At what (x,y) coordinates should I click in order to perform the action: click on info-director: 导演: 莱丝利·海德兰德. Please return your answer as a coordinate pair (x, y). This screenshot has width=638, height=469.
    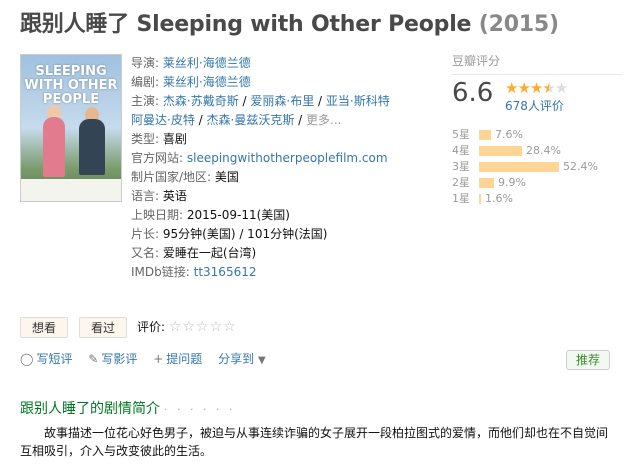
    Looking at the image, I should click on (191, 63).